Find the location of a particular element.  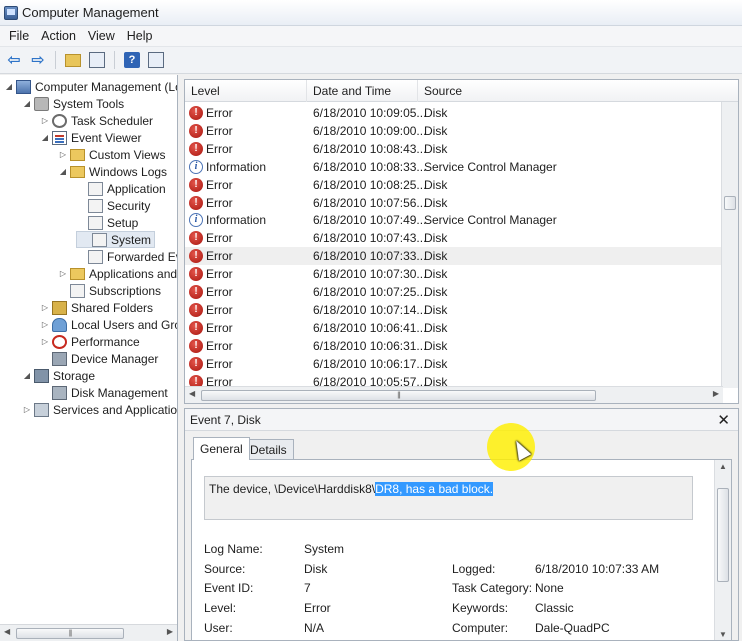

tree-item-label: Application is located at coordinates (136, 188).